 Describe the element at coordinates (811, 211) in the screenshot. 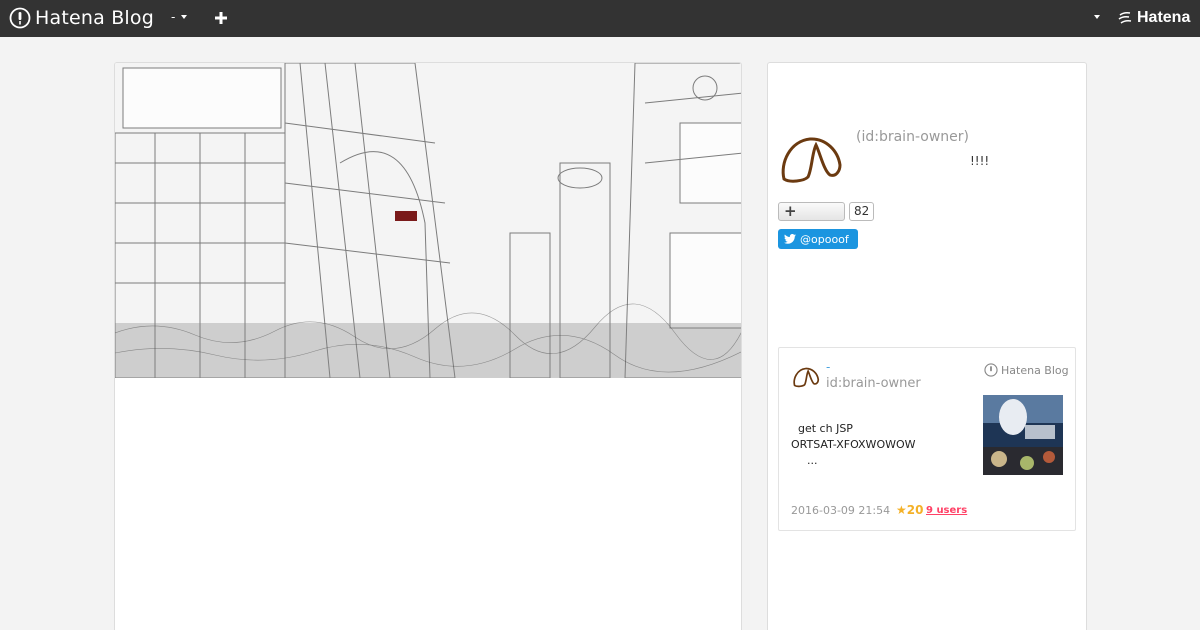

I see `follow-button: +` at that location.